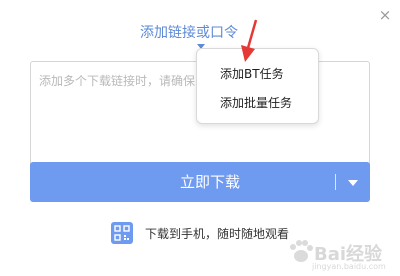 This screenshot has height=276, width=400. Describe the element at coordinates (122, 233) in the screenshot. I see `qr-code-icon` at that location.